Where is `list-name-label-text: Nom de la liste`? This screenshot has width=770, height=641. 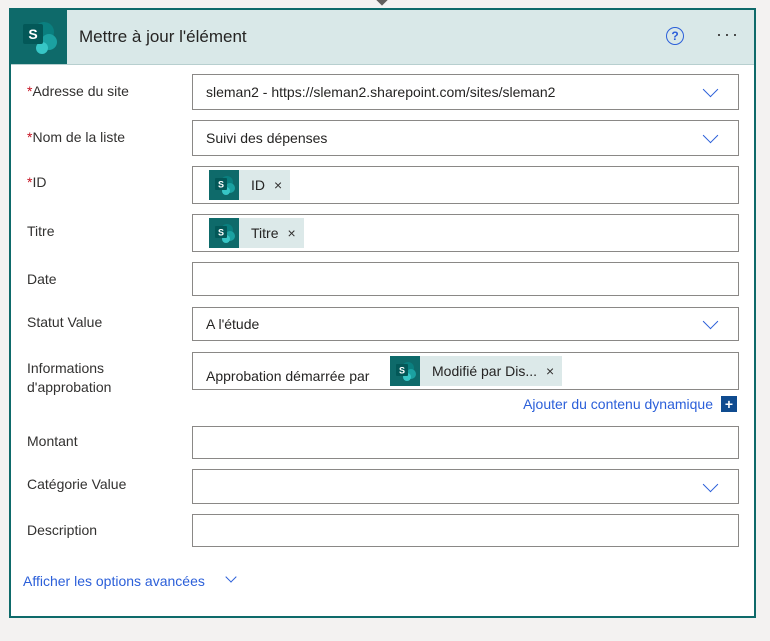
list-name-label-text: Nom de la liste is located at coordinates (79, 137).